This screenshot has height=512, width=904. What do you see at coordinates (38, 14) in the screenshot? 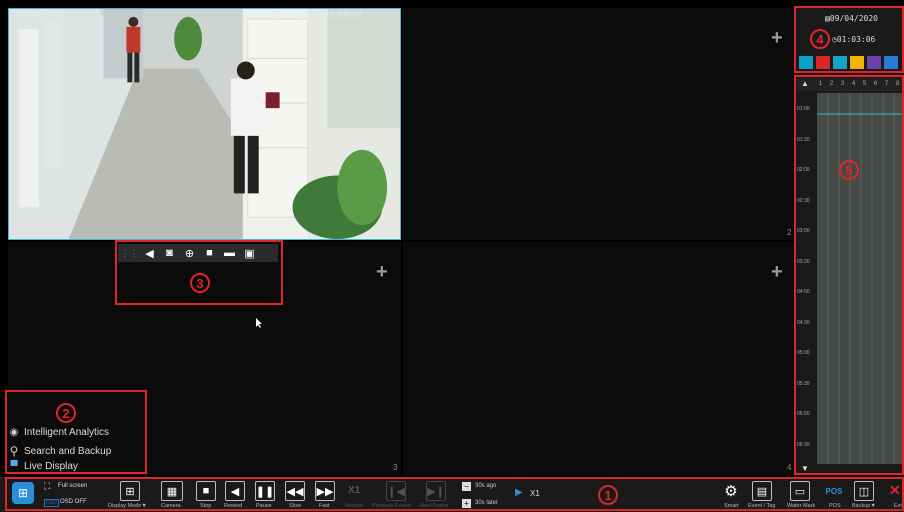
I see `camera-name-label: IP Camera01` at bounding box center [38, 14].